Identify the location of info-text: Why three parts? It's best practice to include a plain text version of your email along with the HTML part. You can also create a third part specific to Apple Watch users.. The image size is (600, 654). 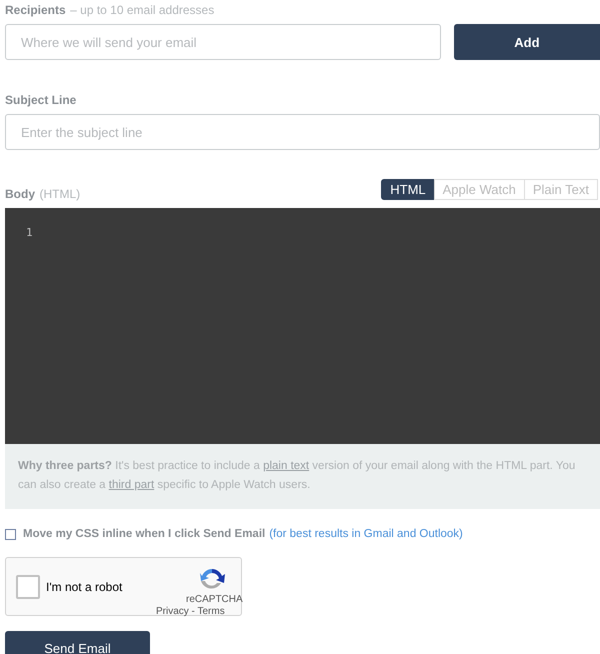
(297, 475).